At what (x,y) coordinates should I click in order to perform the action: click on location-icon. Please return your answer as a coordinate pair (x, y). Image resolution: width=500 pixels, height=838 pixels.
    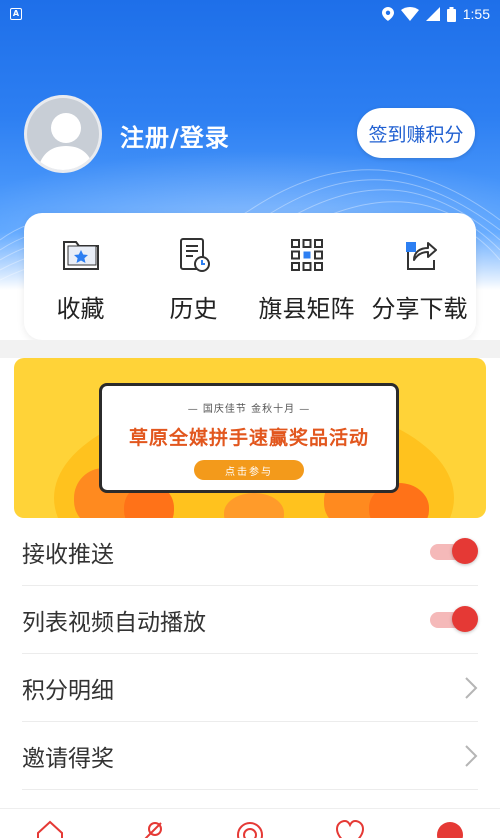
    Looking at the image, I should click on (387, 14).